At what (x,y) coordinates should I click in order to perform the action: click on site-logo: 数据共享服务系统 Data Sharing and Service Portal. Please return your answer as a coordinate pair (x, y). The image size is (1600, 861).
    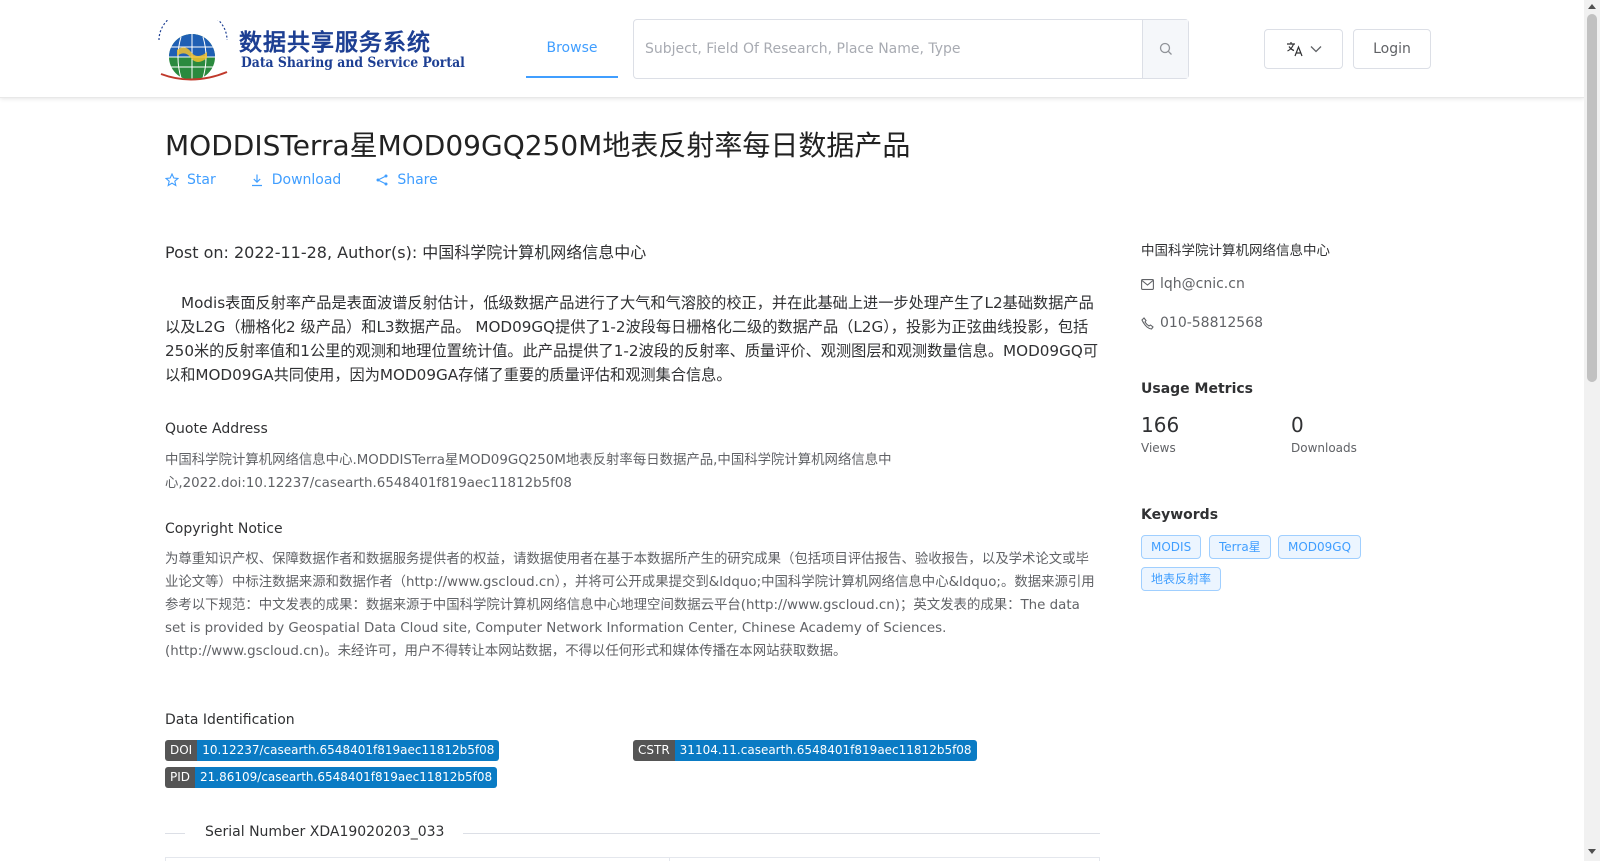
    Looking at the image, I should click on (309, 51).